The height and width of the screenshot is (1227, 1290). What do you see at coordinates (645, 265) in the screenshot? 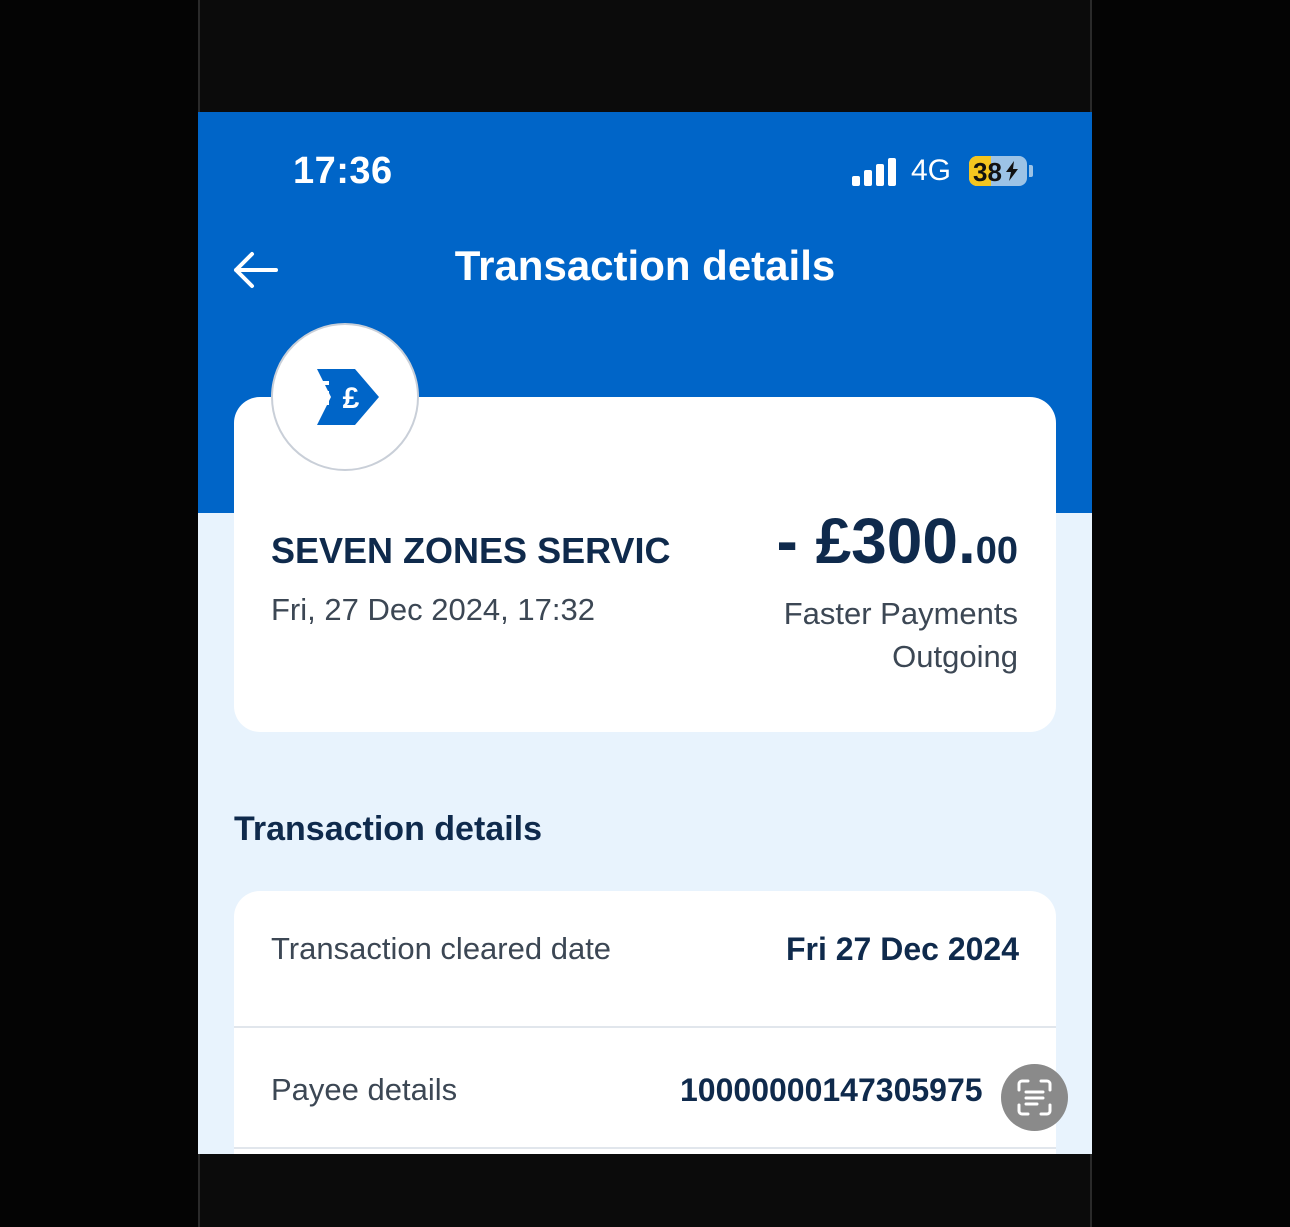
I see `page-title: Transaction details` at bounding box center [645, 265].